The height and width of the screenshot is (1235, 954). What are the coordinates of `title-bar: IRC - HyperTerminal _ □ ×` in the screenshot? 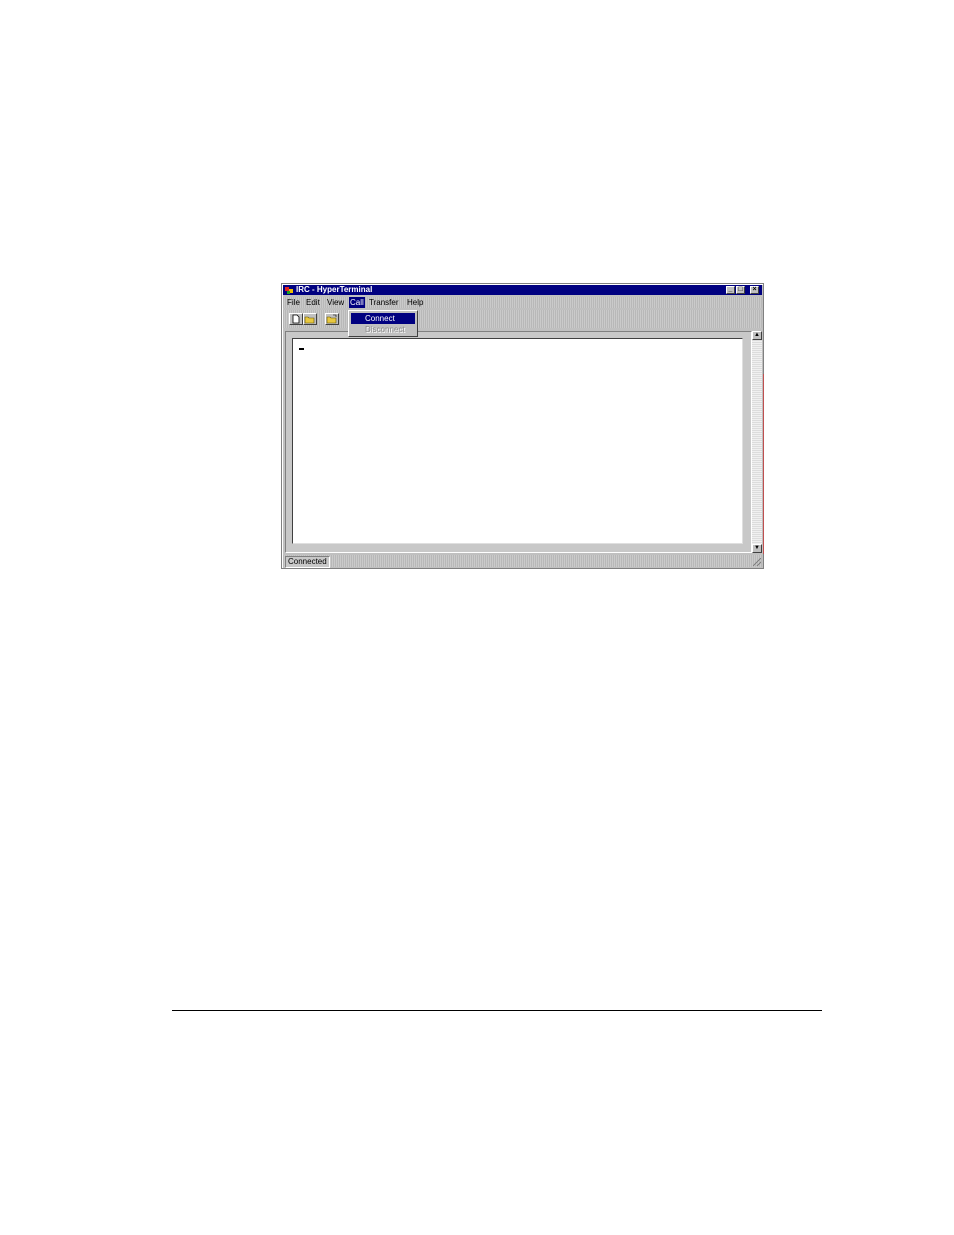 It's located at (522, 290).